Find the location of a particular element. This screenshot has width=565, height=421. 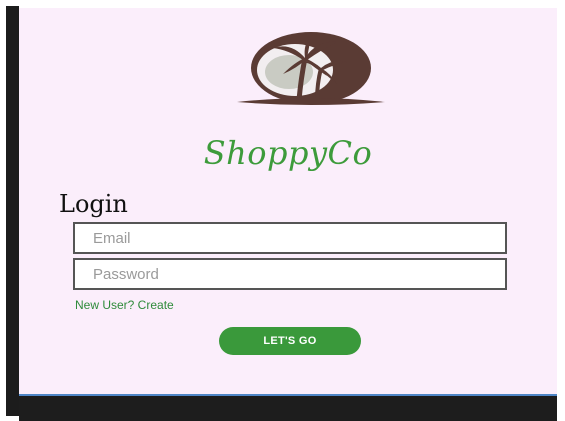

new-user-create-link: New User? Create is located at coordinates (124, 305).